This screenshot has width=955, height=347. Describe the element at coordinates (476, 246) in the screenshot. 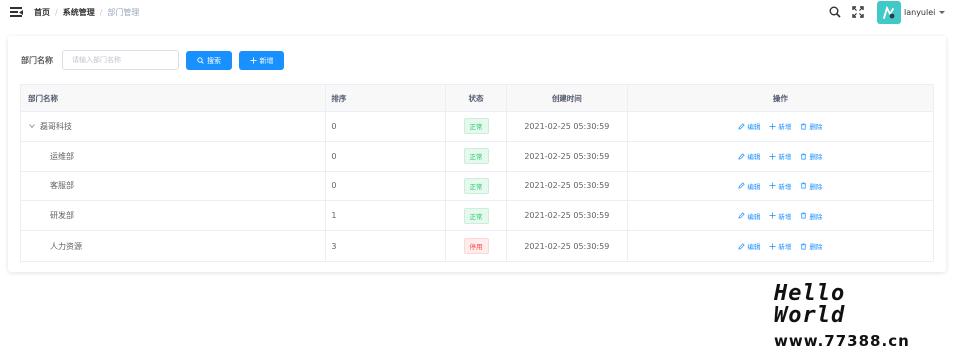

I see `status-badge: 停用` at that location.